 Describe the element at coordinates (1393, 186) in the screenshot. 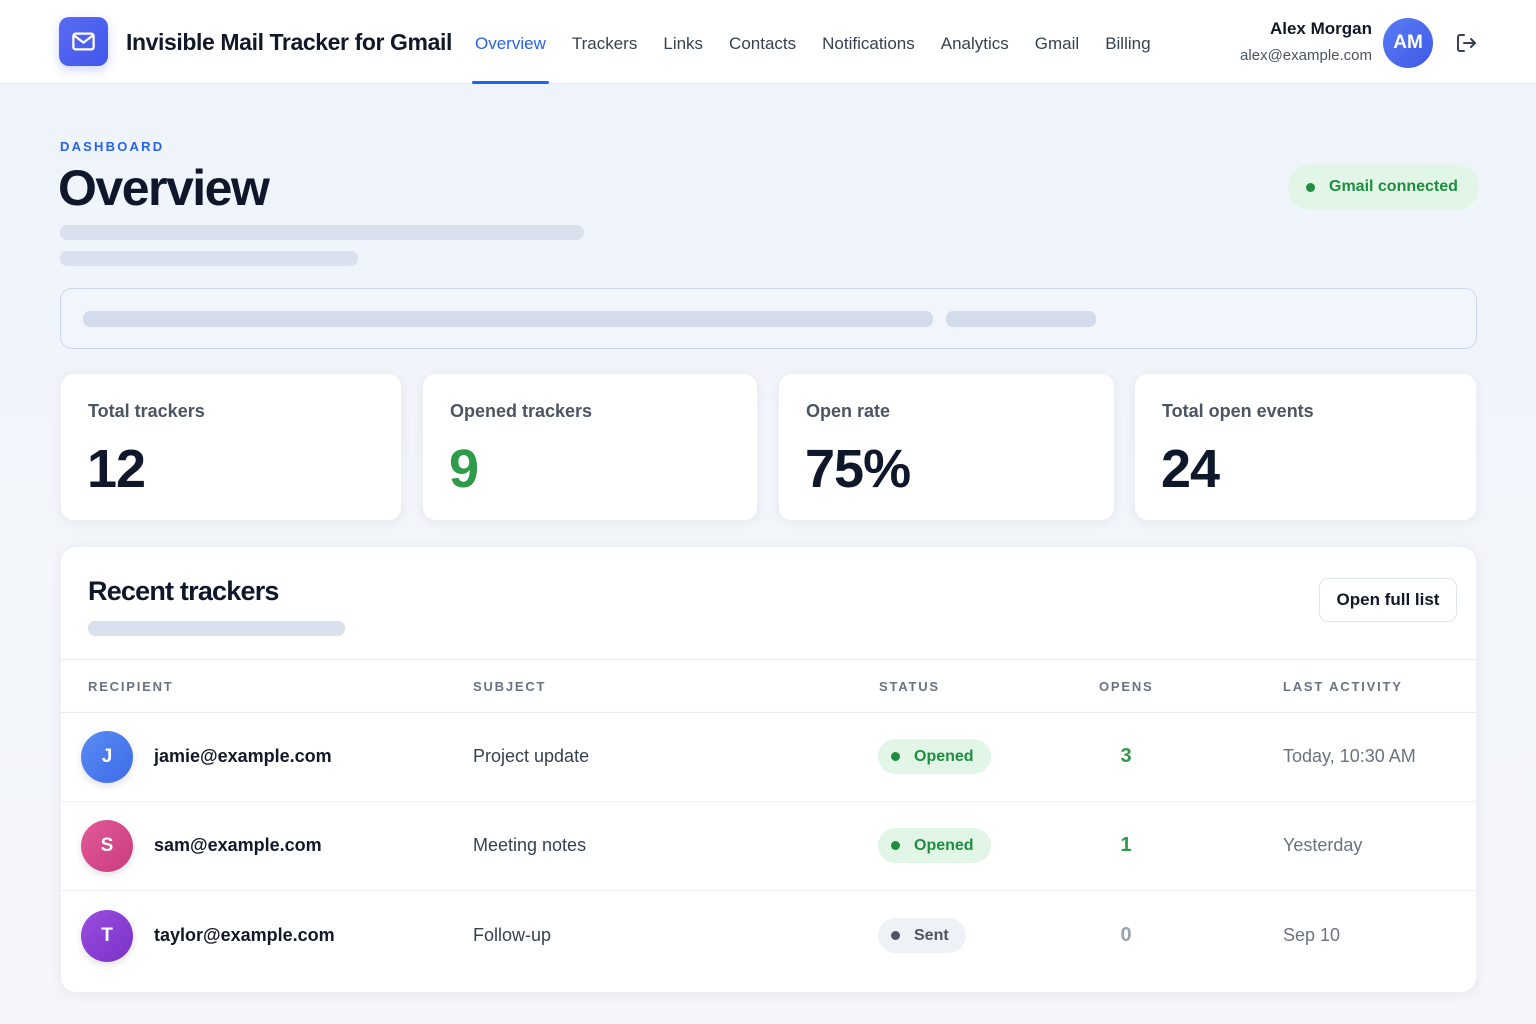

I see `gmail-status-label: Gmail connected` at that location.